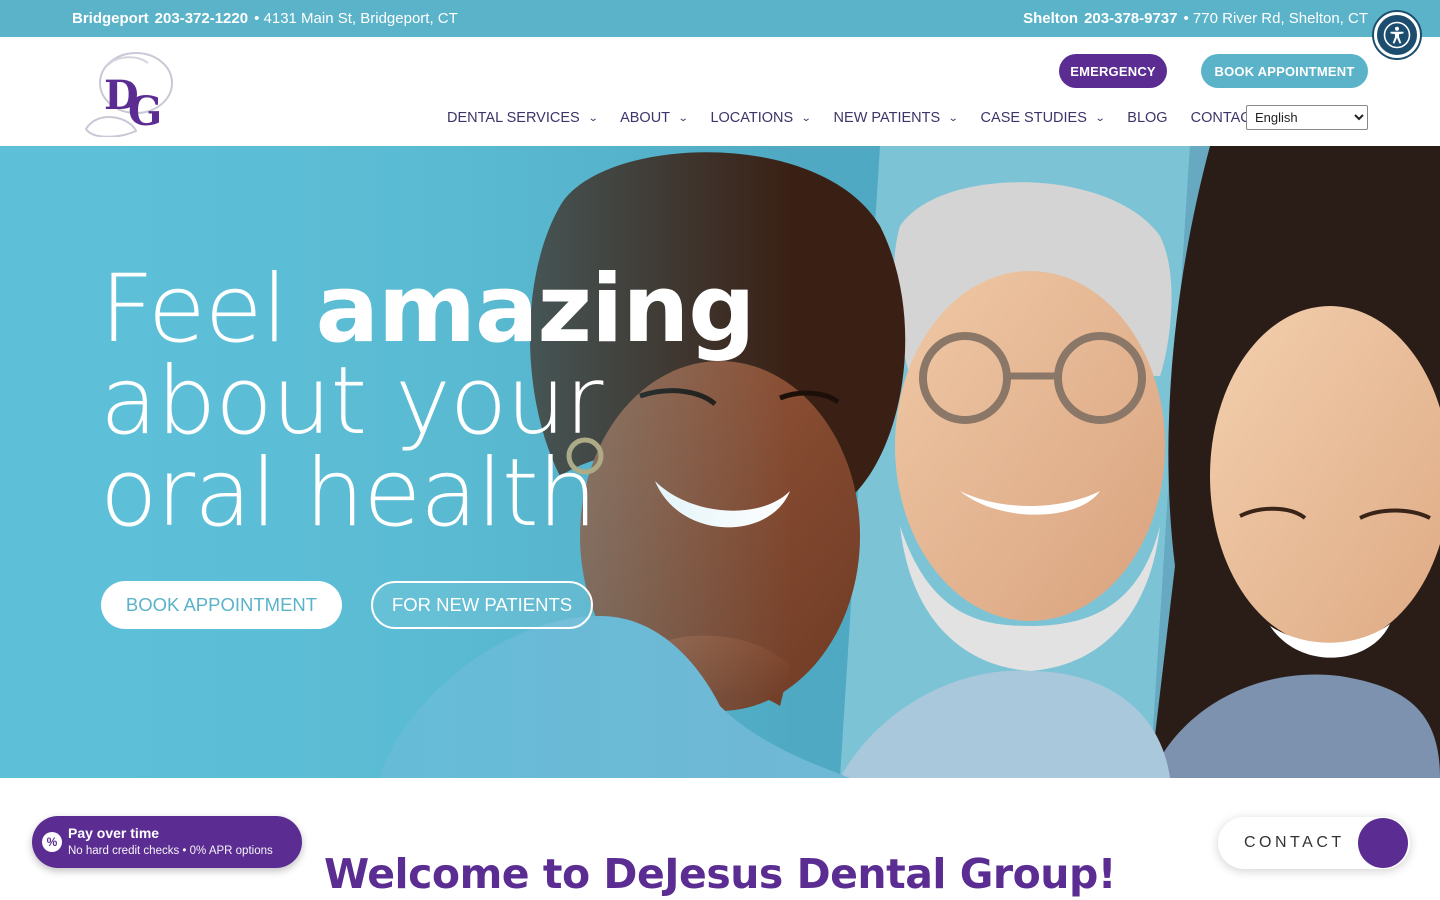 The image size is (1440, 900). Describe the element at coordinates (356, 18) in the screenshot. I see `bridgeport-address: • 4131 Main St, Bridgeport, CT` at that location.